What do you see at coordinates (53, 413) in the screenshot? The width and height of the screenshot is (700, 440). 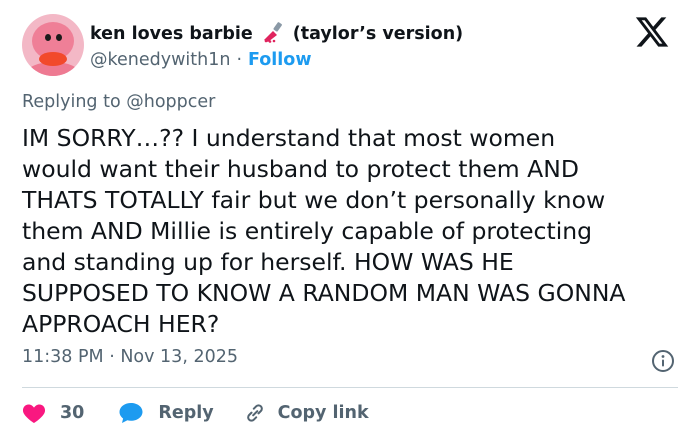 I see `like-button: 30` at bounding box center [53, 413].